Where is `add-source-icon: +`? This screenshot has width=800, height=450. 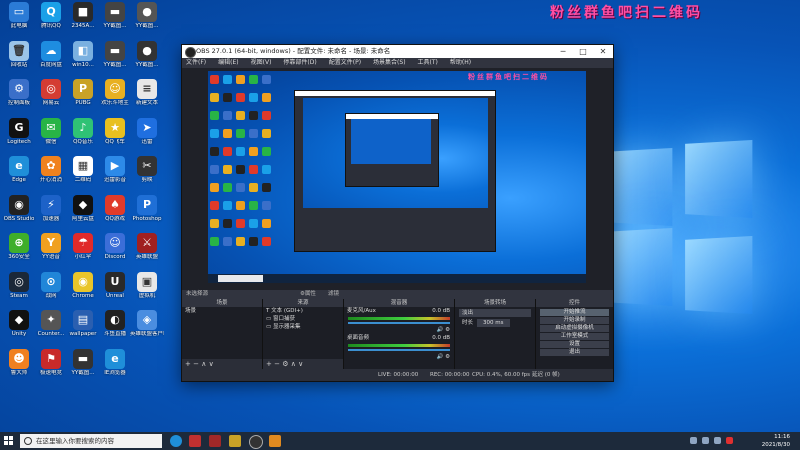
add-source-icon: + is located at coordinates (269, 364).